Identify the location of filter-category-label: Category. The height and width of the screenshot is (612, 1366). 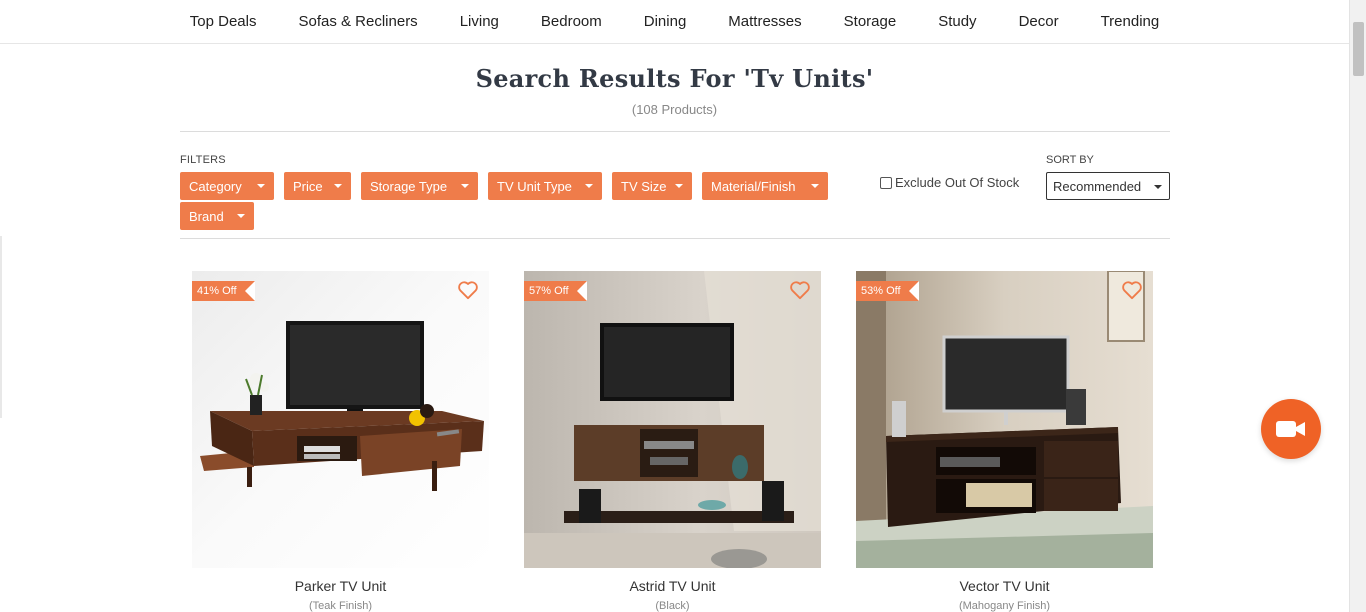
(215, 186).